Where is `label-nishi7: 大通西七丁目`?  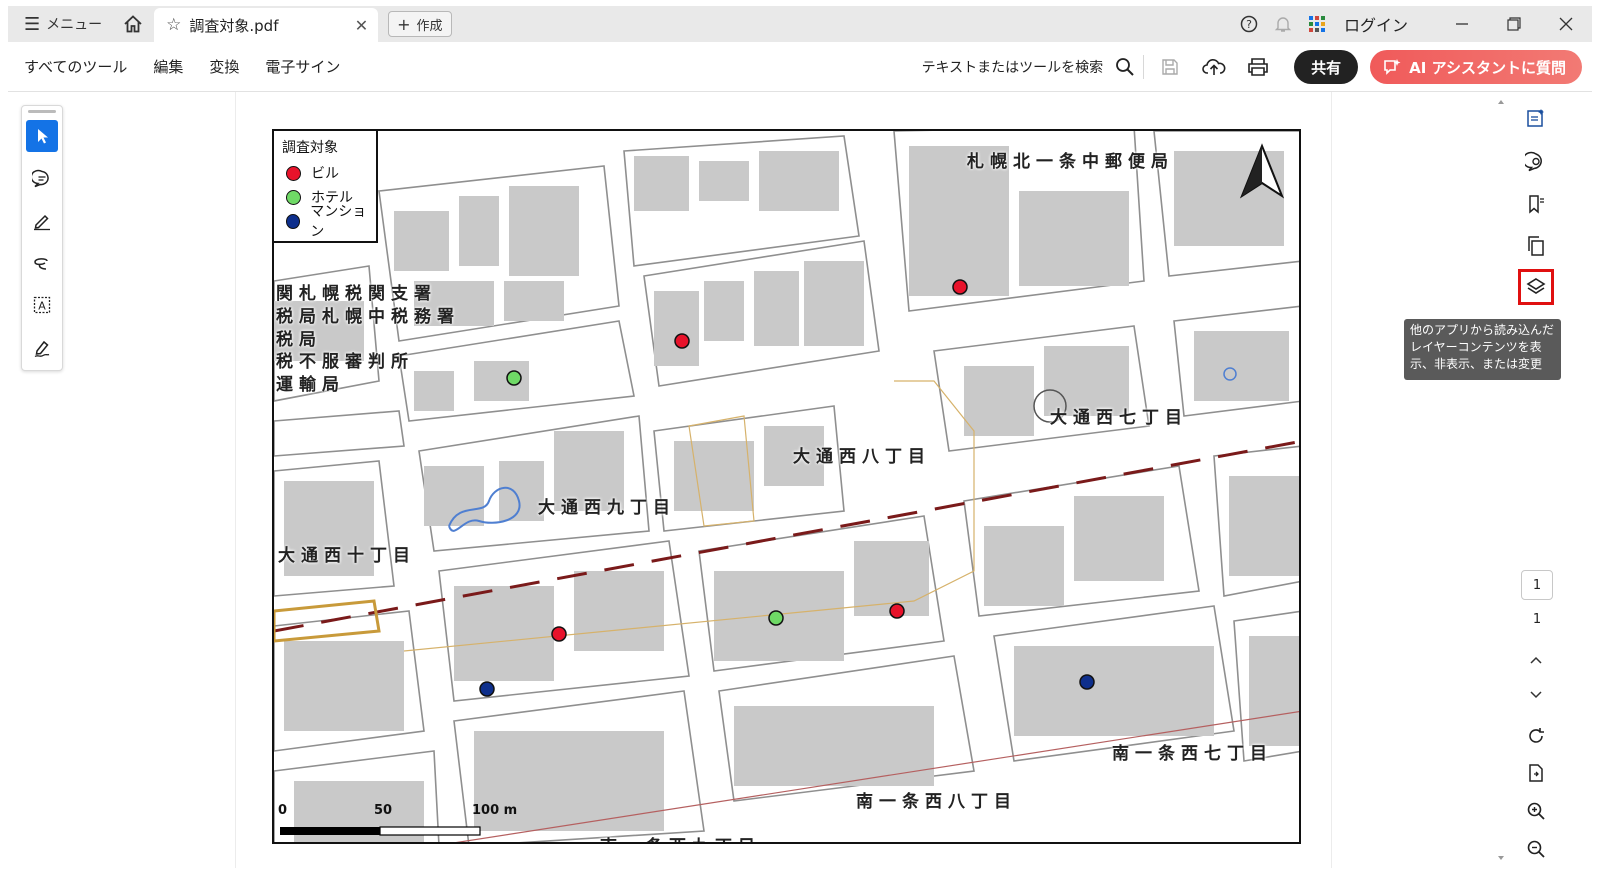 label-nishi7: 大通西七丁目 is located at coordinates (1119, 418).